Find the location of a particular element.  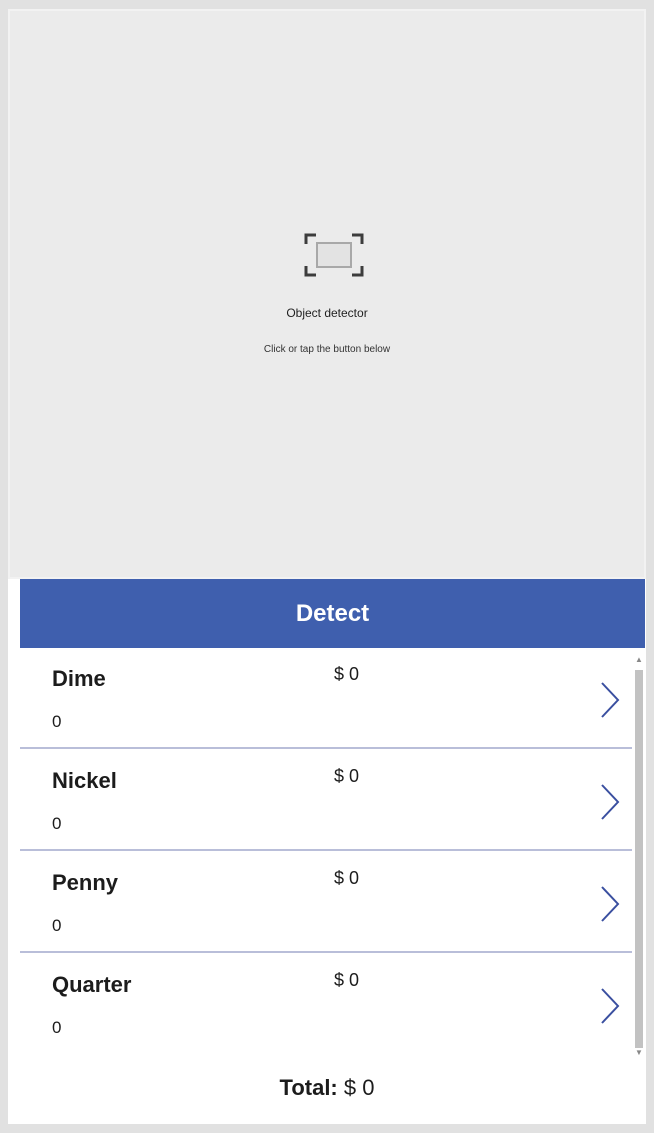

scroll-down-arrow-icon: ▼ is located at coordinates (639, 1053).